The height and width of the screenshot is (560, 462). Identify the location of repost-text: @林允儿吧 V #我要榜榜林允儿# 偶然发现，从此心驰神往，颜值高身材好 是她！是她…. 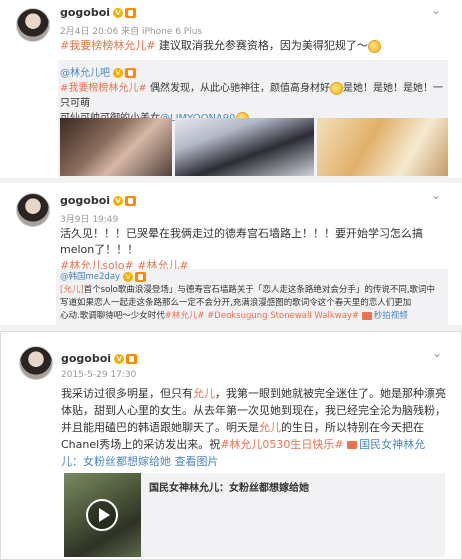
(253, 96).